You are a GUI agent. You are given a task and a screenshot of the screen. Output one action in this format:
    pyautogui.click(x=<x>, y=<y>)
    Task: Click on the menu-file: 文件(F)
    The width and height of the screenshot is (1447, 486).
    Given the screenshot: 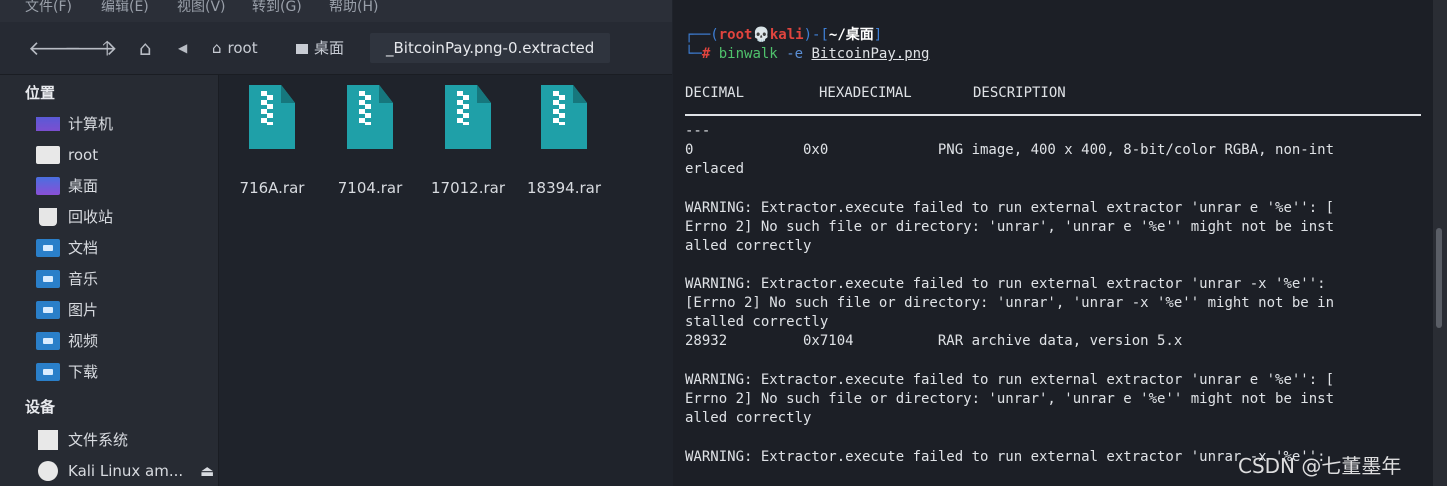 What is the action you would take?
    pyautogui.click(x=48, y=8)
    